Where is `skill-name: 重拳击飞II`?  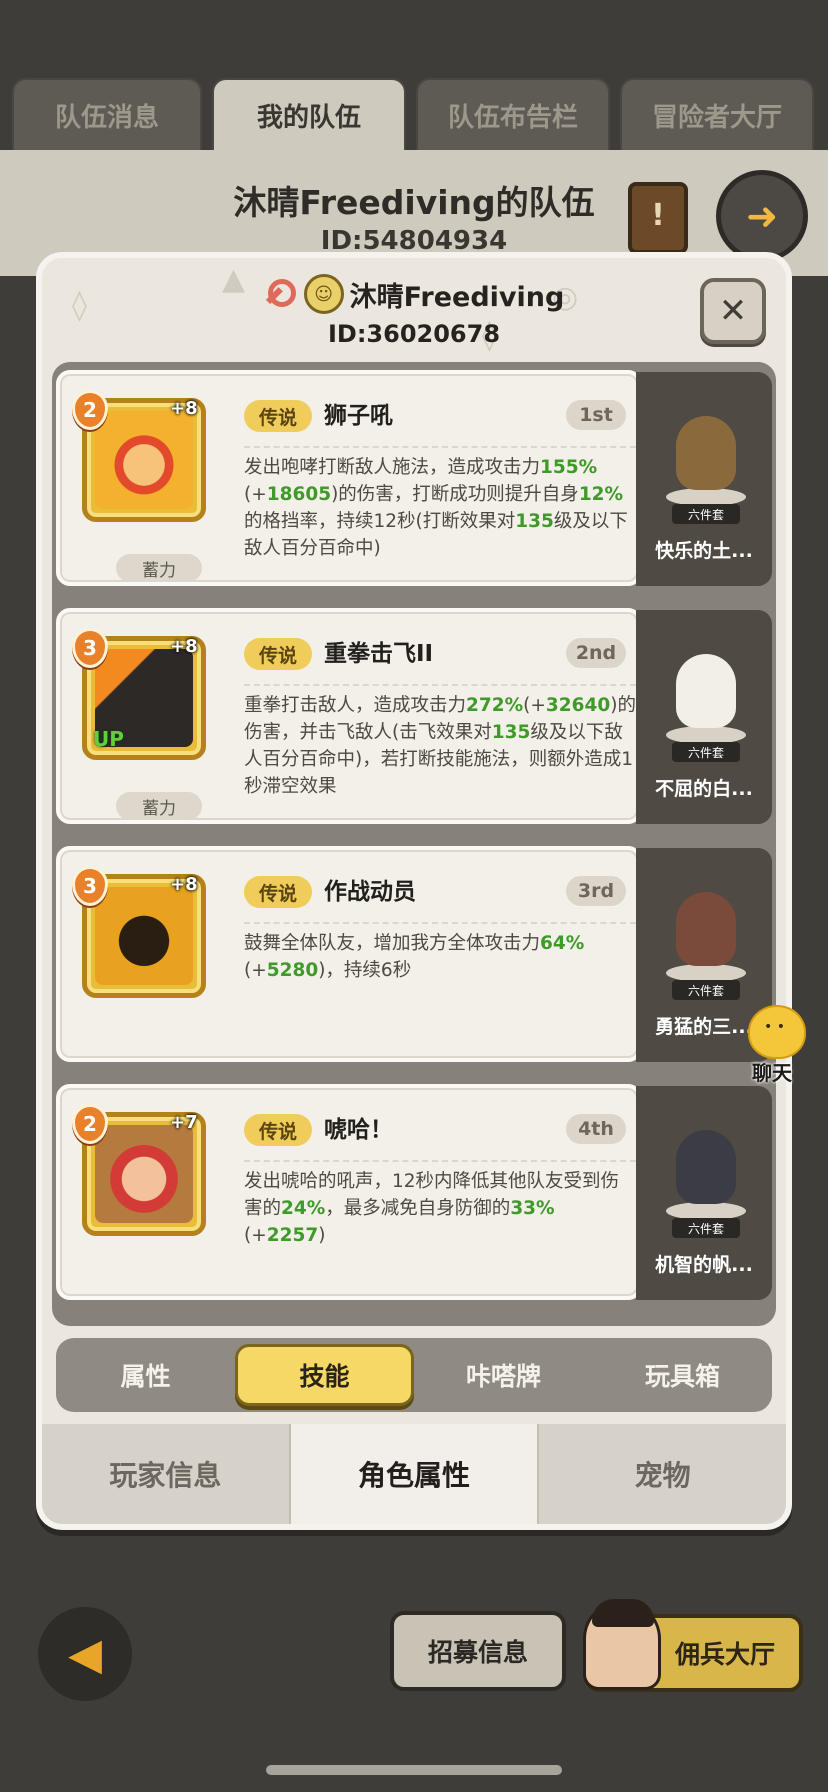
skill-name: 重拳击飞II is located at coordinates (379, 654).